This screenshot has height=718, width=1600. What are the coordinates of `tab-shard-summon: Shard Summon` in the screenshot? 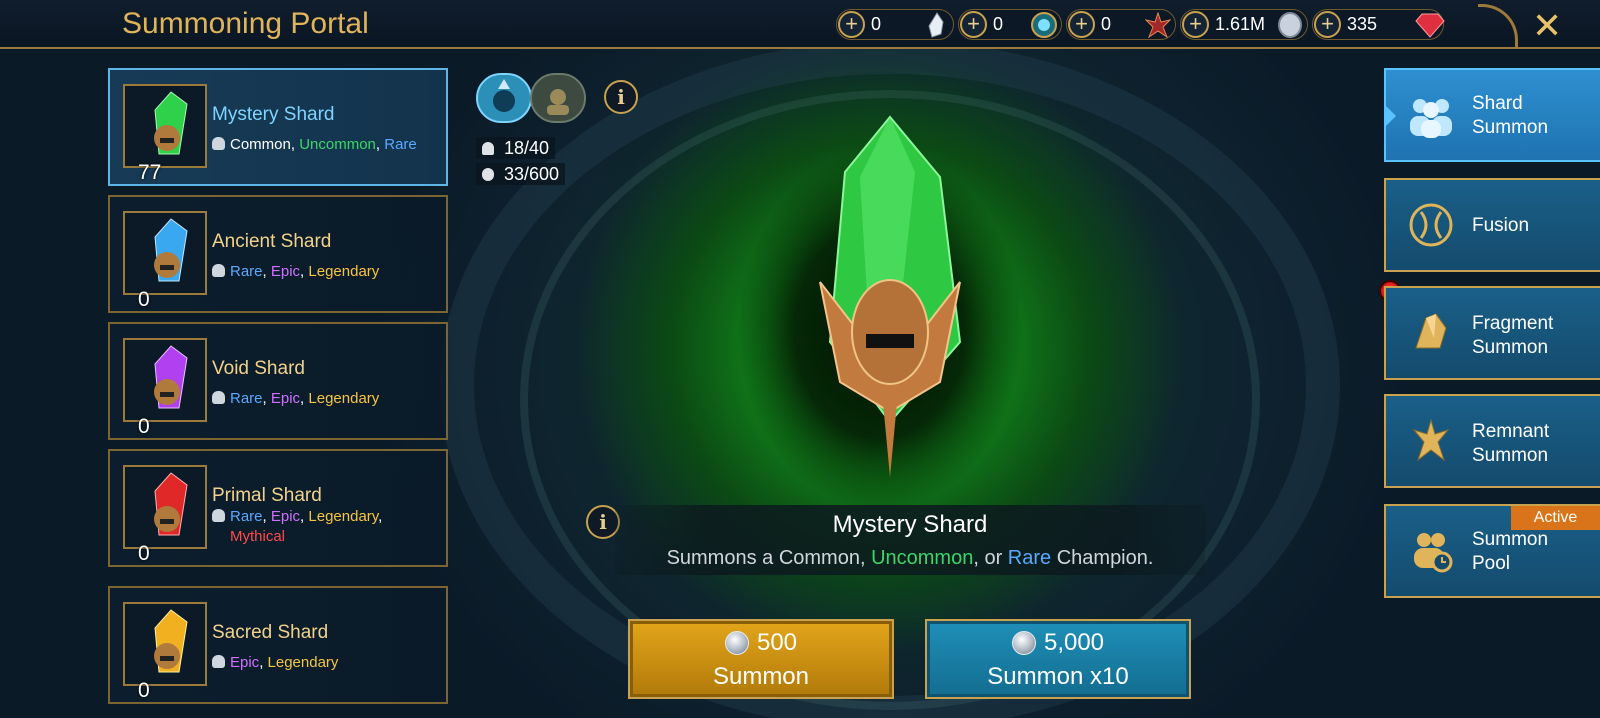 It's located at (1492, 115).